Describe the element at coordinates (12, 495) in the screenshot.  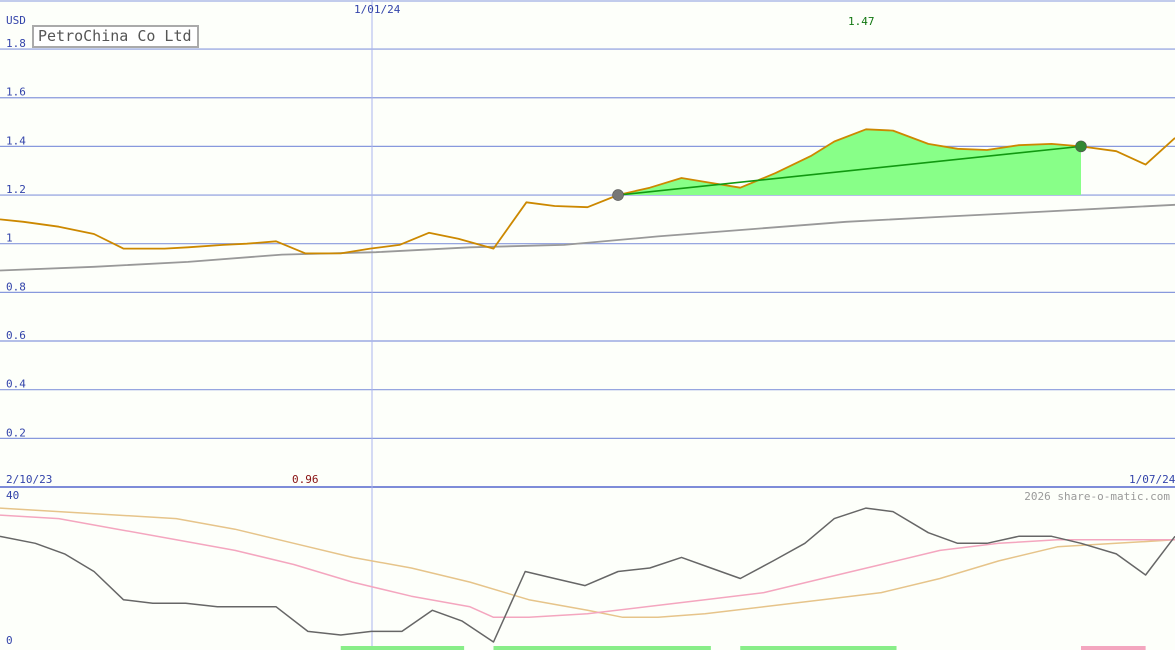
I see `lower-tick-label: 40` at that location.